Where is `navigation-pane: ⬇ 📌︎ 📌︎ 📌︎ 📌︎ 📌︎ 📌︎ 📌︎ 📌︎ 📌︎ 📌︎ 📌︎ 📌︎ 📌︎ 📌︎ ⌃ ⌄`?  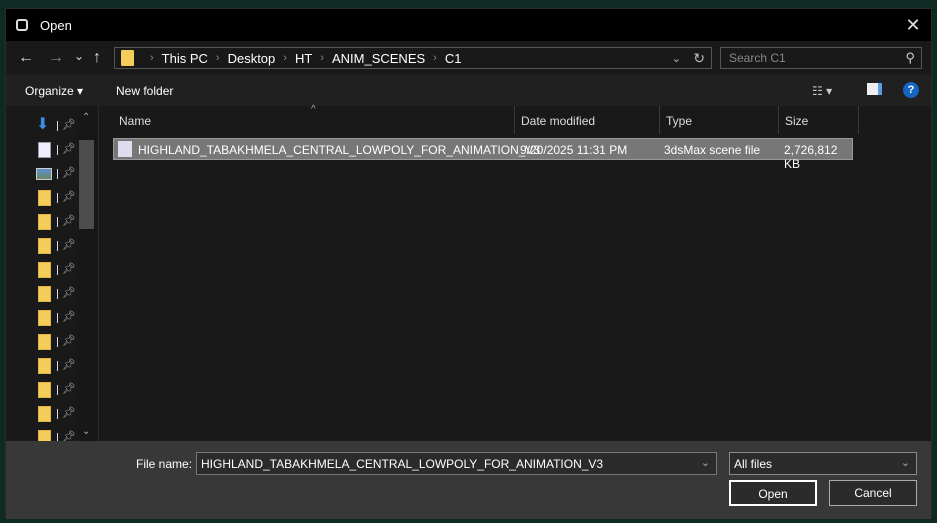
navigation-pane: ⬇ 📌︎ 📌︎ 📌︎ 📌︎ 📌︎ 📌︎ 📌︎ 📌︎ 📌︎ 📌︎ 📌︎ 📌︎ 📌︎ 📌︎ ⌃ ⌄ is located at coordinates (51, 276).